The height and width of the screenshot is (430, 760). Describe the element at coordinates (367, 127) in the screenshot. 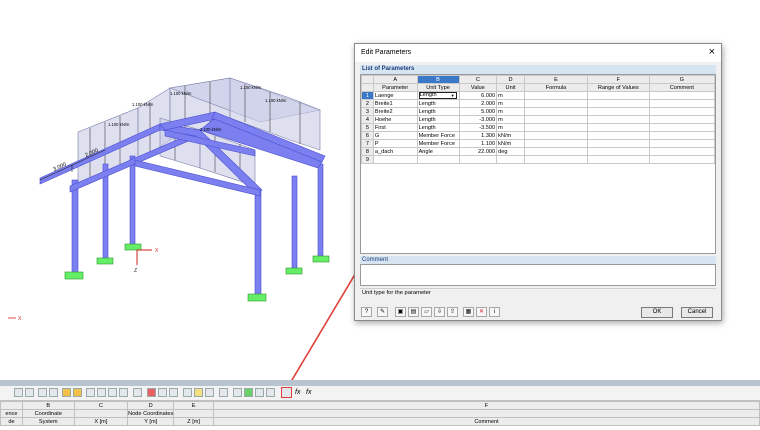

I see `row-number: 5` at that location.